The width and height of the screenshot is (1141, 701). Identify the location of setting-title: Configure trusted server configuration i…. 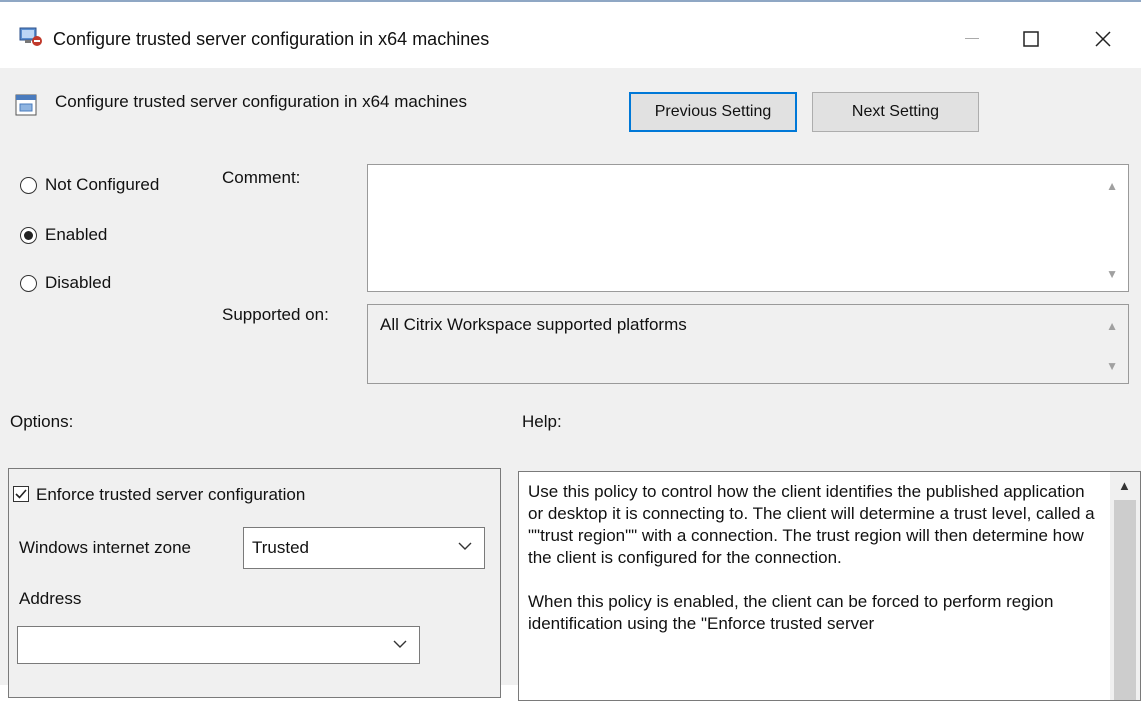
(261, 101).